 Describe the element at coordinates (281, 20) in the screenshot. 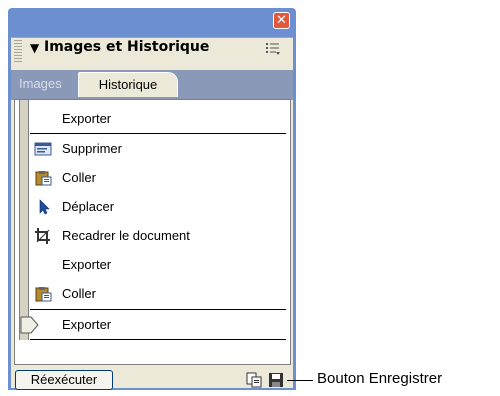

I see `close-icon: ✕` at that location.